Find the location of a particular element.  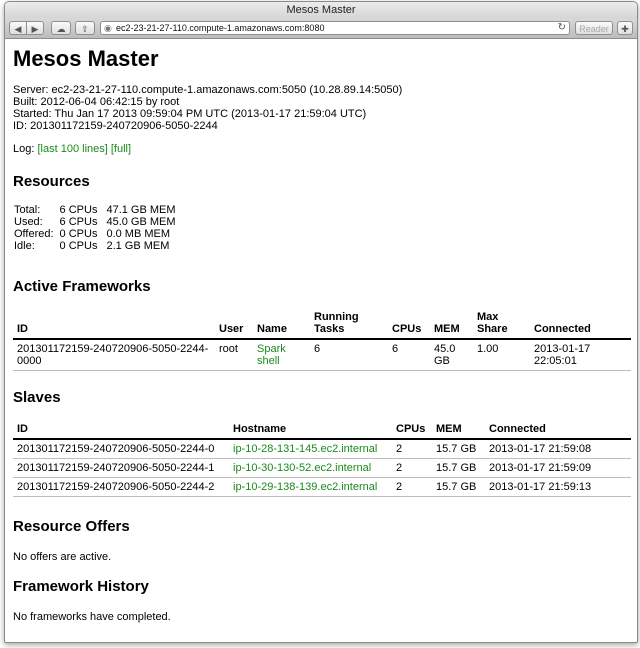

resources-row-idle: Idle: 0 CPUs 2.1 GB MEM is located at coordinates (98, 246).